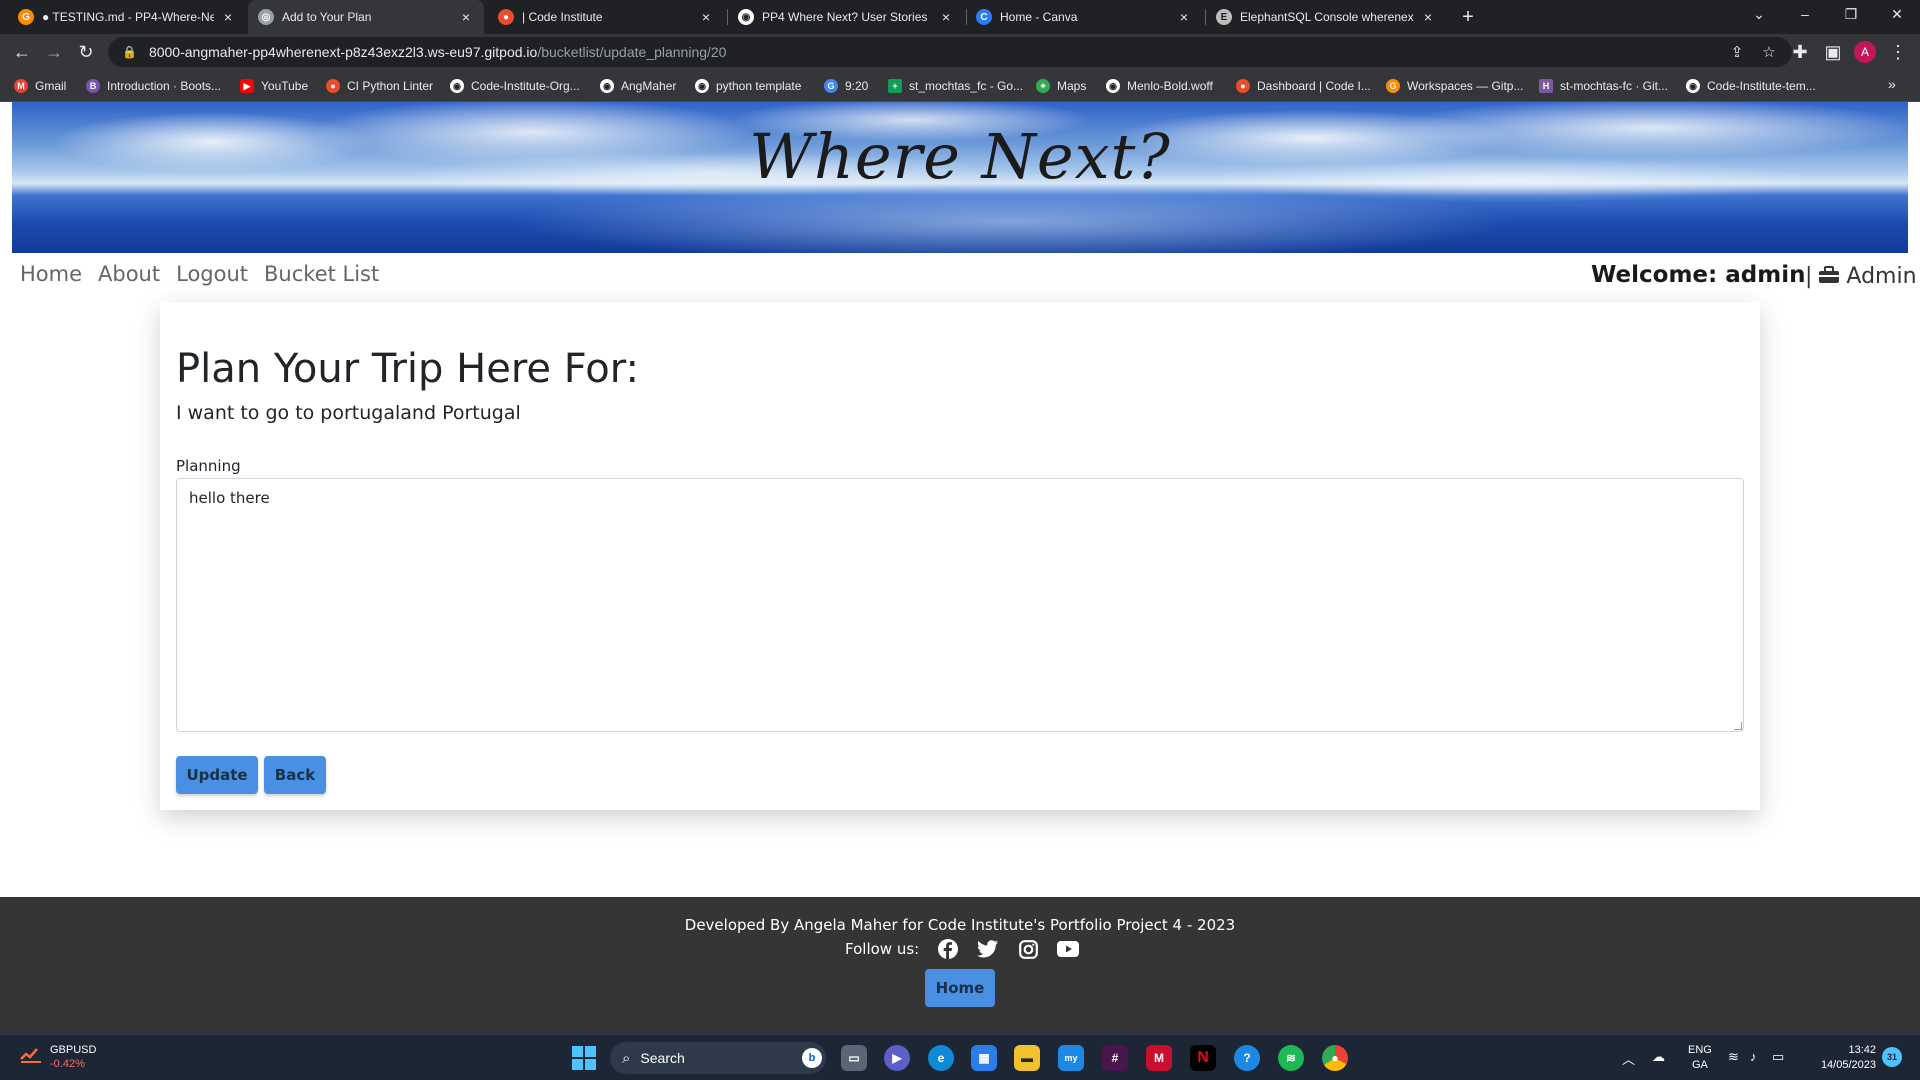  Describe the element at coordinates (54, 52) in the screenshot. I see `forward-arrow-icon: →` at that location.